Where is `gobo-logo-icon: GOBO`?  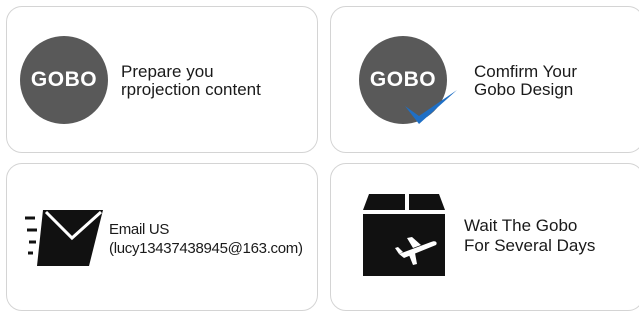
gobo-logo-icon: GOBO is located at coordinates (64, 80).